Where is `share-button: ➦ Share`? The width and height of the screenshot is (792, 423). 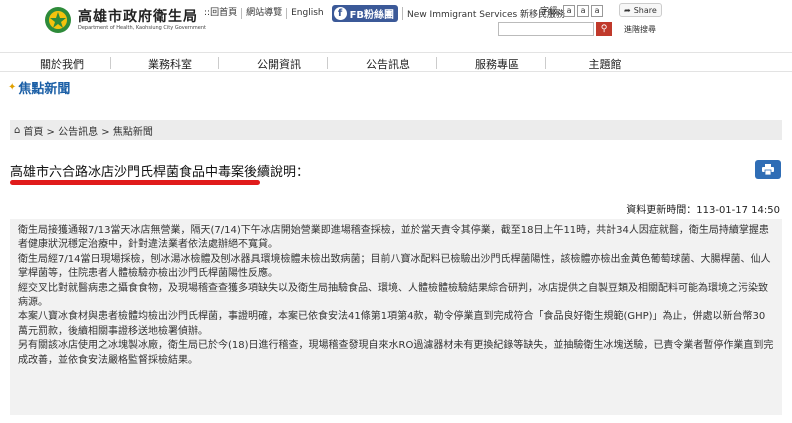 share-button: ➦ Share is located at coordinates (640, 10).